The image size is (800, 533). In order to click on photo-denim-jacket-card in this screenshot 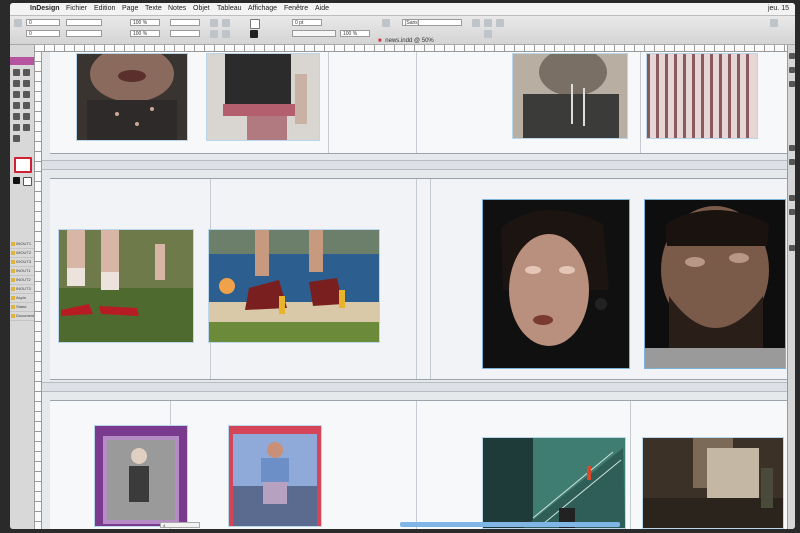, I will do `click(275, 476)`.